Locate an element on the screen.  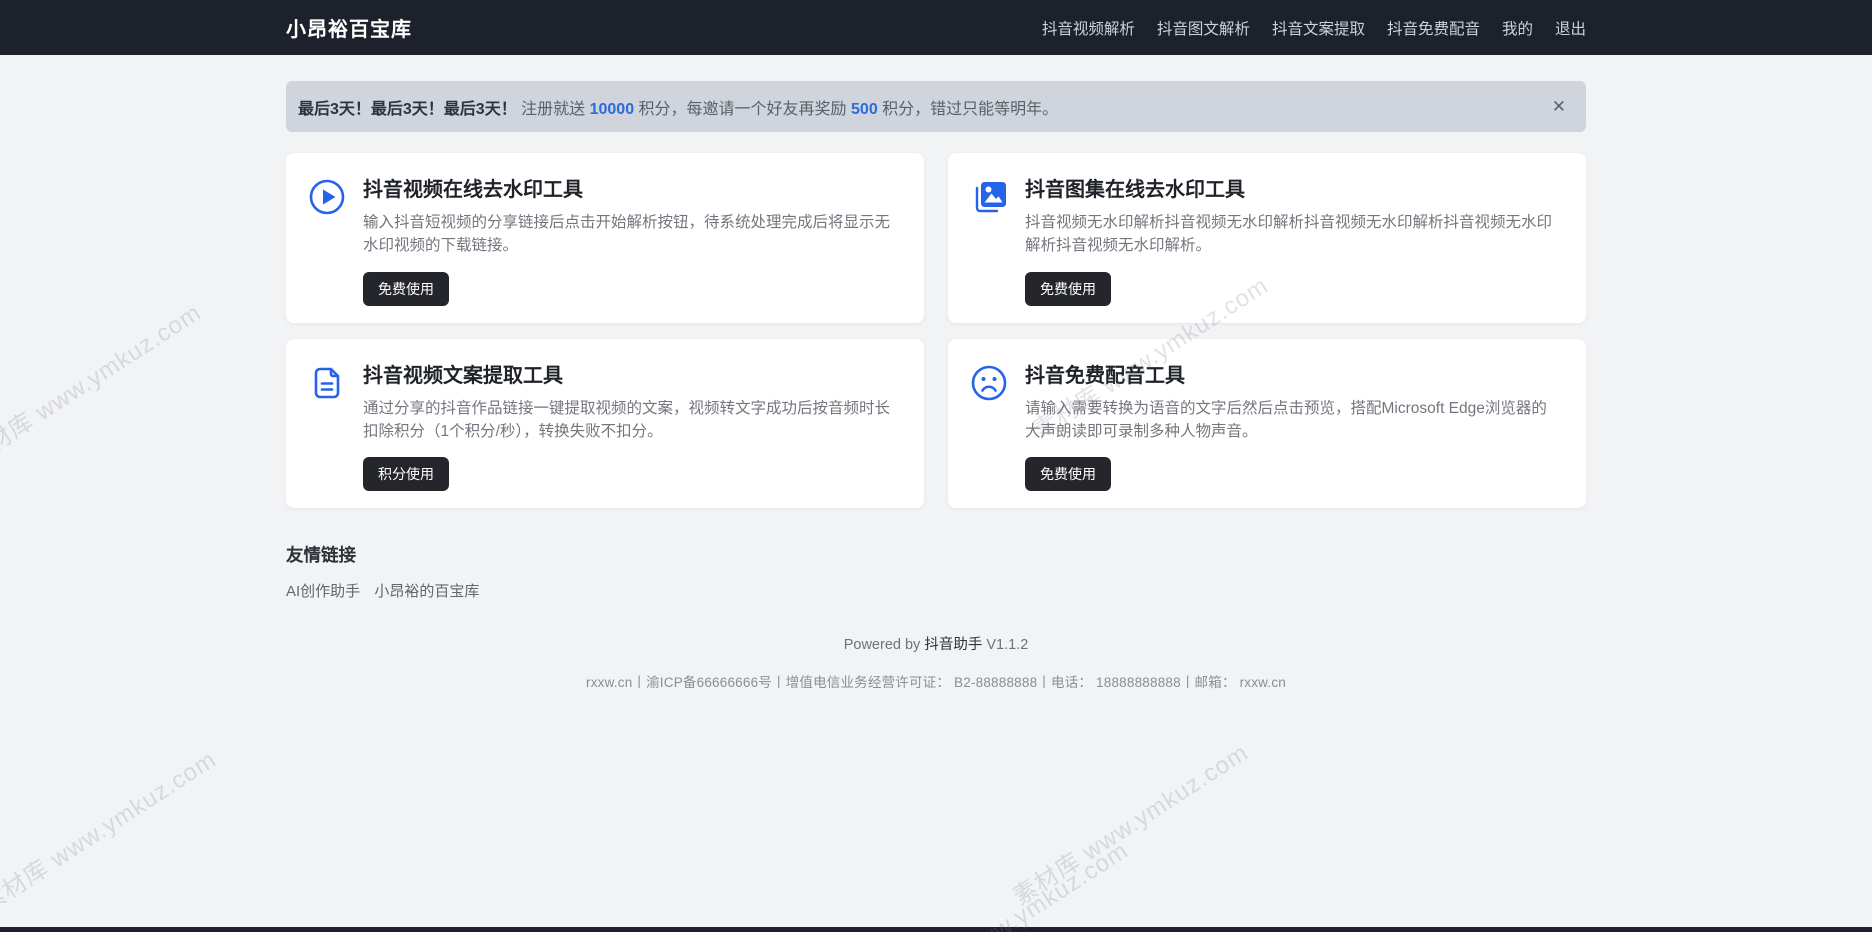
card-title: 抖音视频在线去水印工具 is located at coordinates (473, 190).